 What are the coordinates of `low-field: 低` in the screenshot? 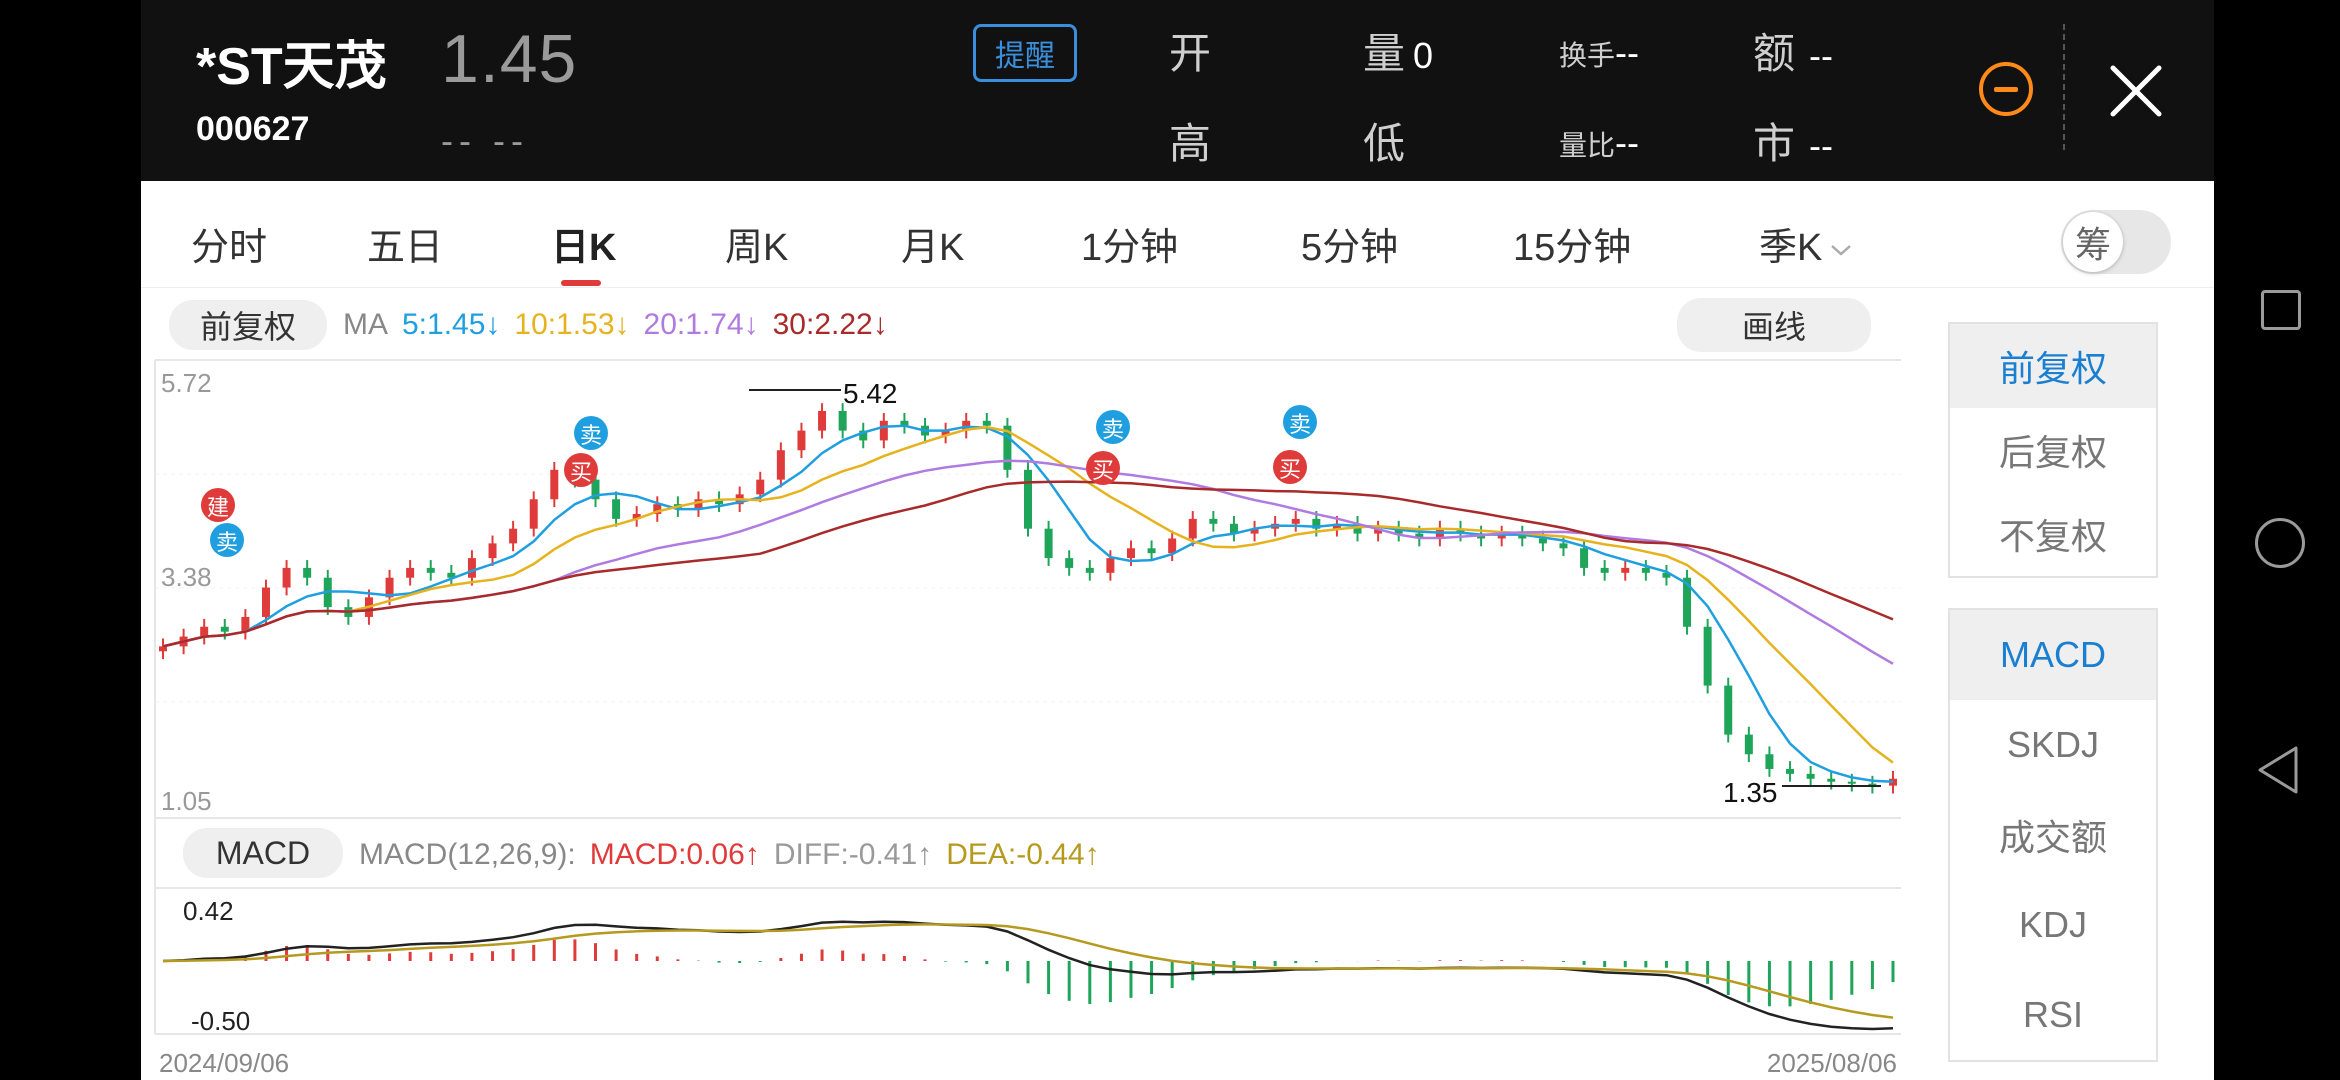 It's located at (1384, 140).